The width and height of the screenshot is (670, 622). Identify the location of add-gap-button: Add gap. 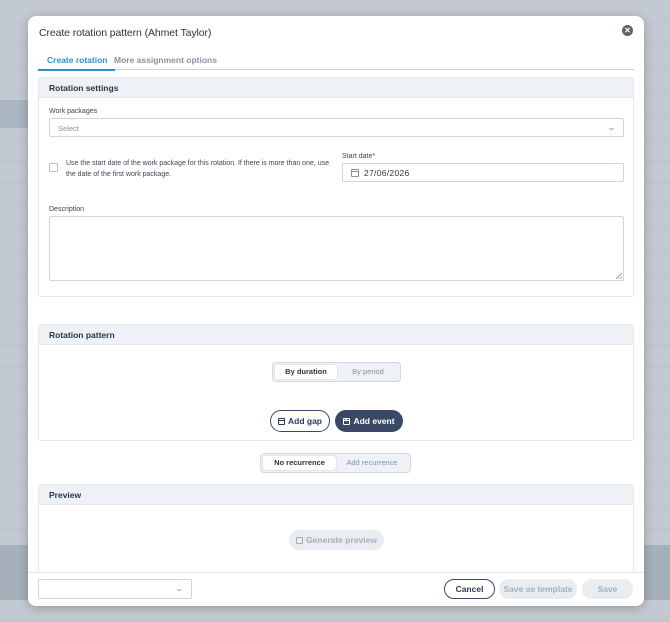
(300, 421).